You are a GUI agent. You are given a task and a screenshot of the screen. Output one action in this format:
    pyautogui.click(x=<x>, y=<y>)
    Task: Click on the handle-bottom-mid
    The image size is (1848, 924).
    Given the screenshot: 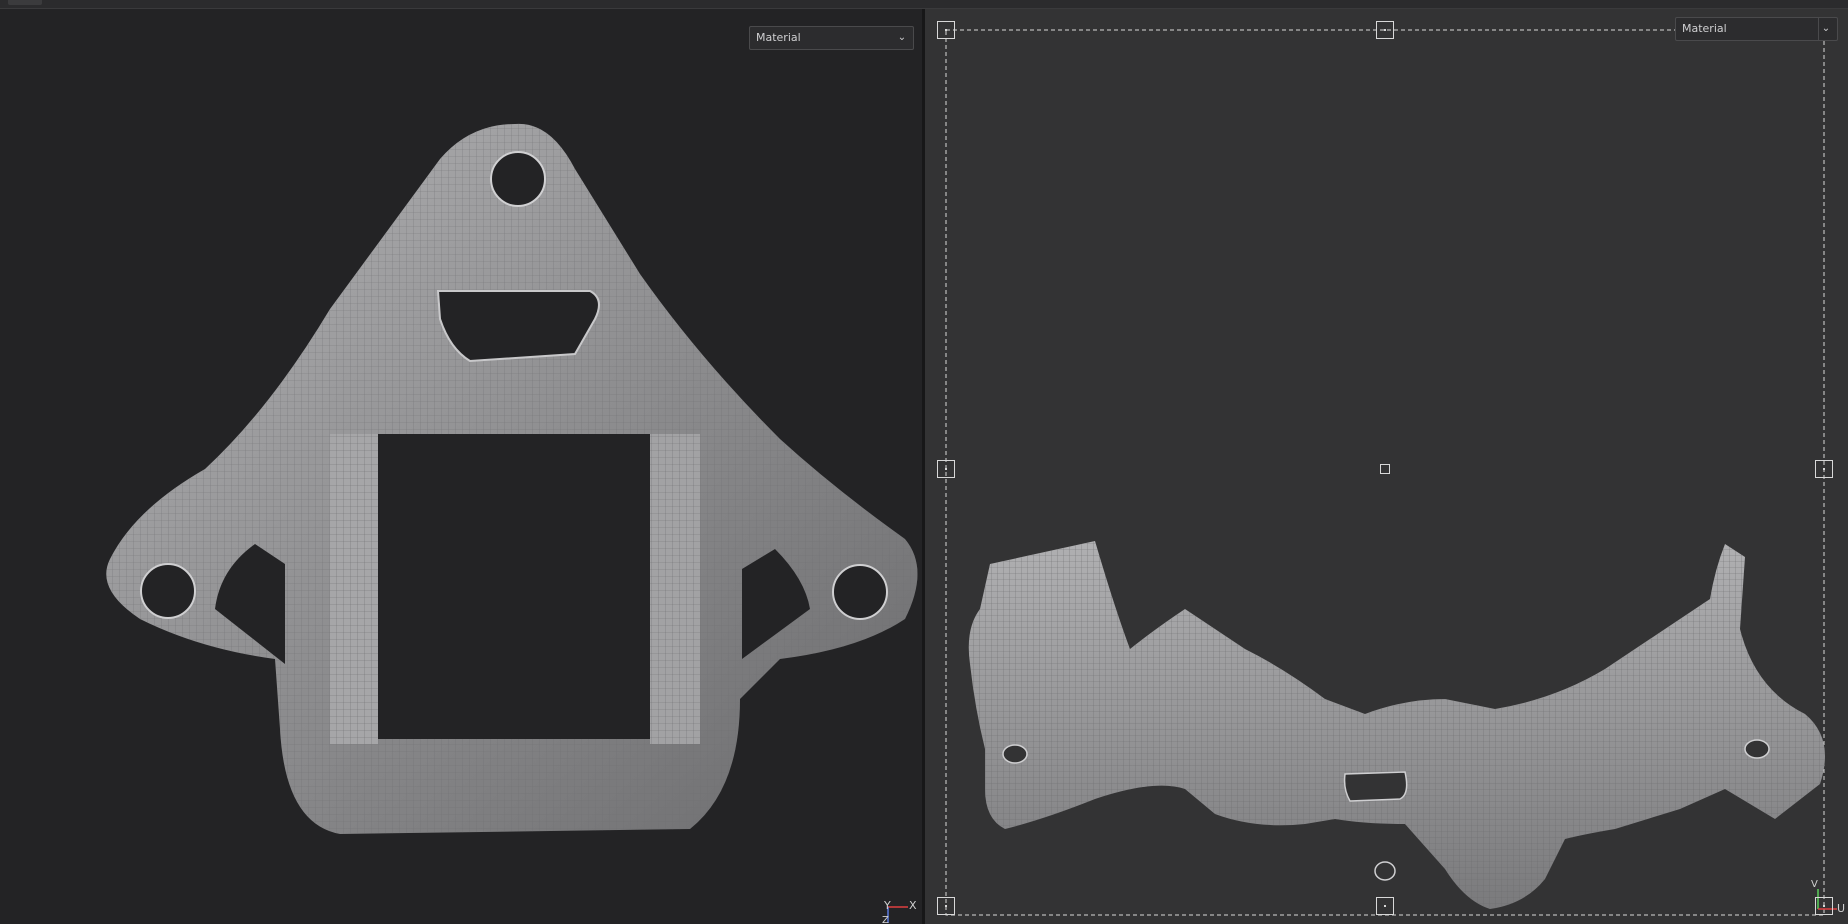 What is the action you would take?
    pyautogui.click(x=1385, y=906)
    